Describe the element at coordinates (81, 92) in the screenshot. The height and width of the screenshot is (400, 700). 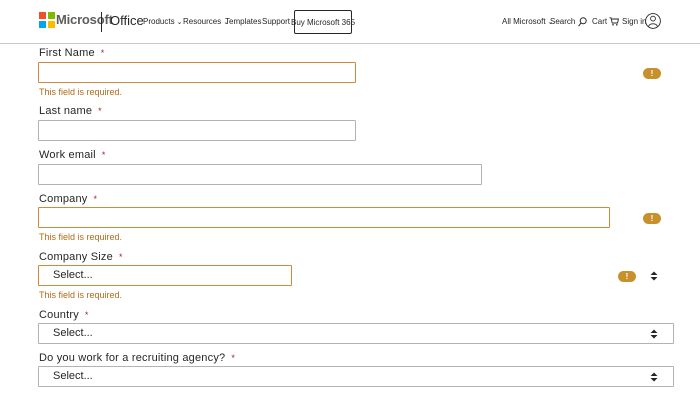
I see `first-name-error: This field is required.` at that location.